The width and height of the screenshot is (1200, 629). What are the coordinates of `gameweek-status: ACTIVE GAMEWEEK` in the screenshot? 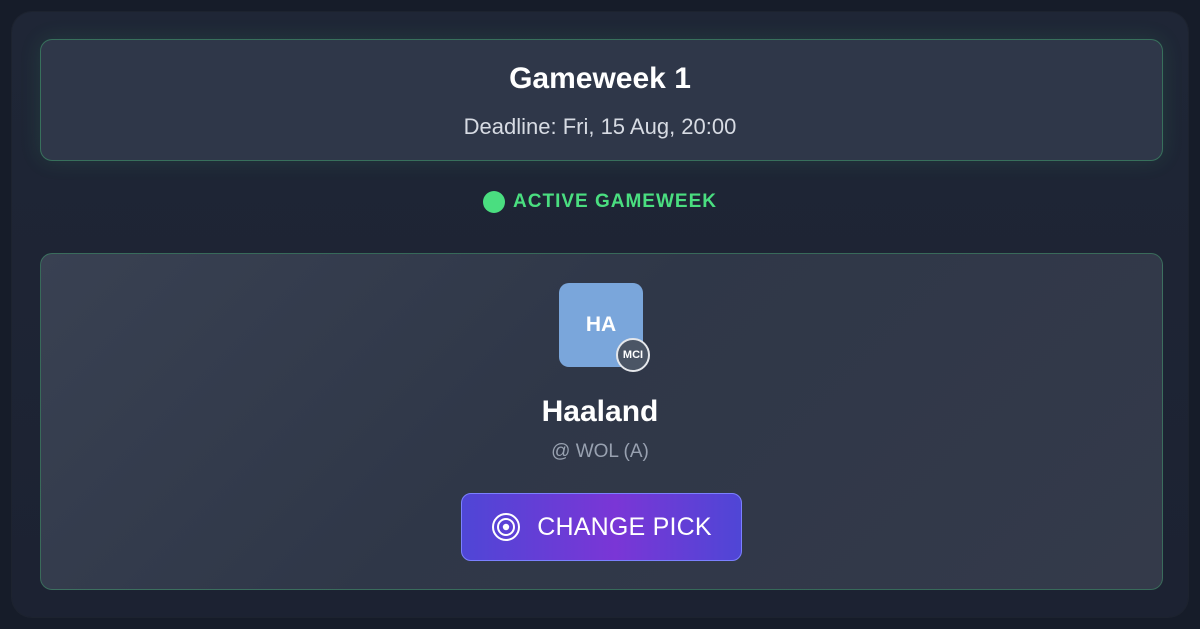 It's located at (600, 202).